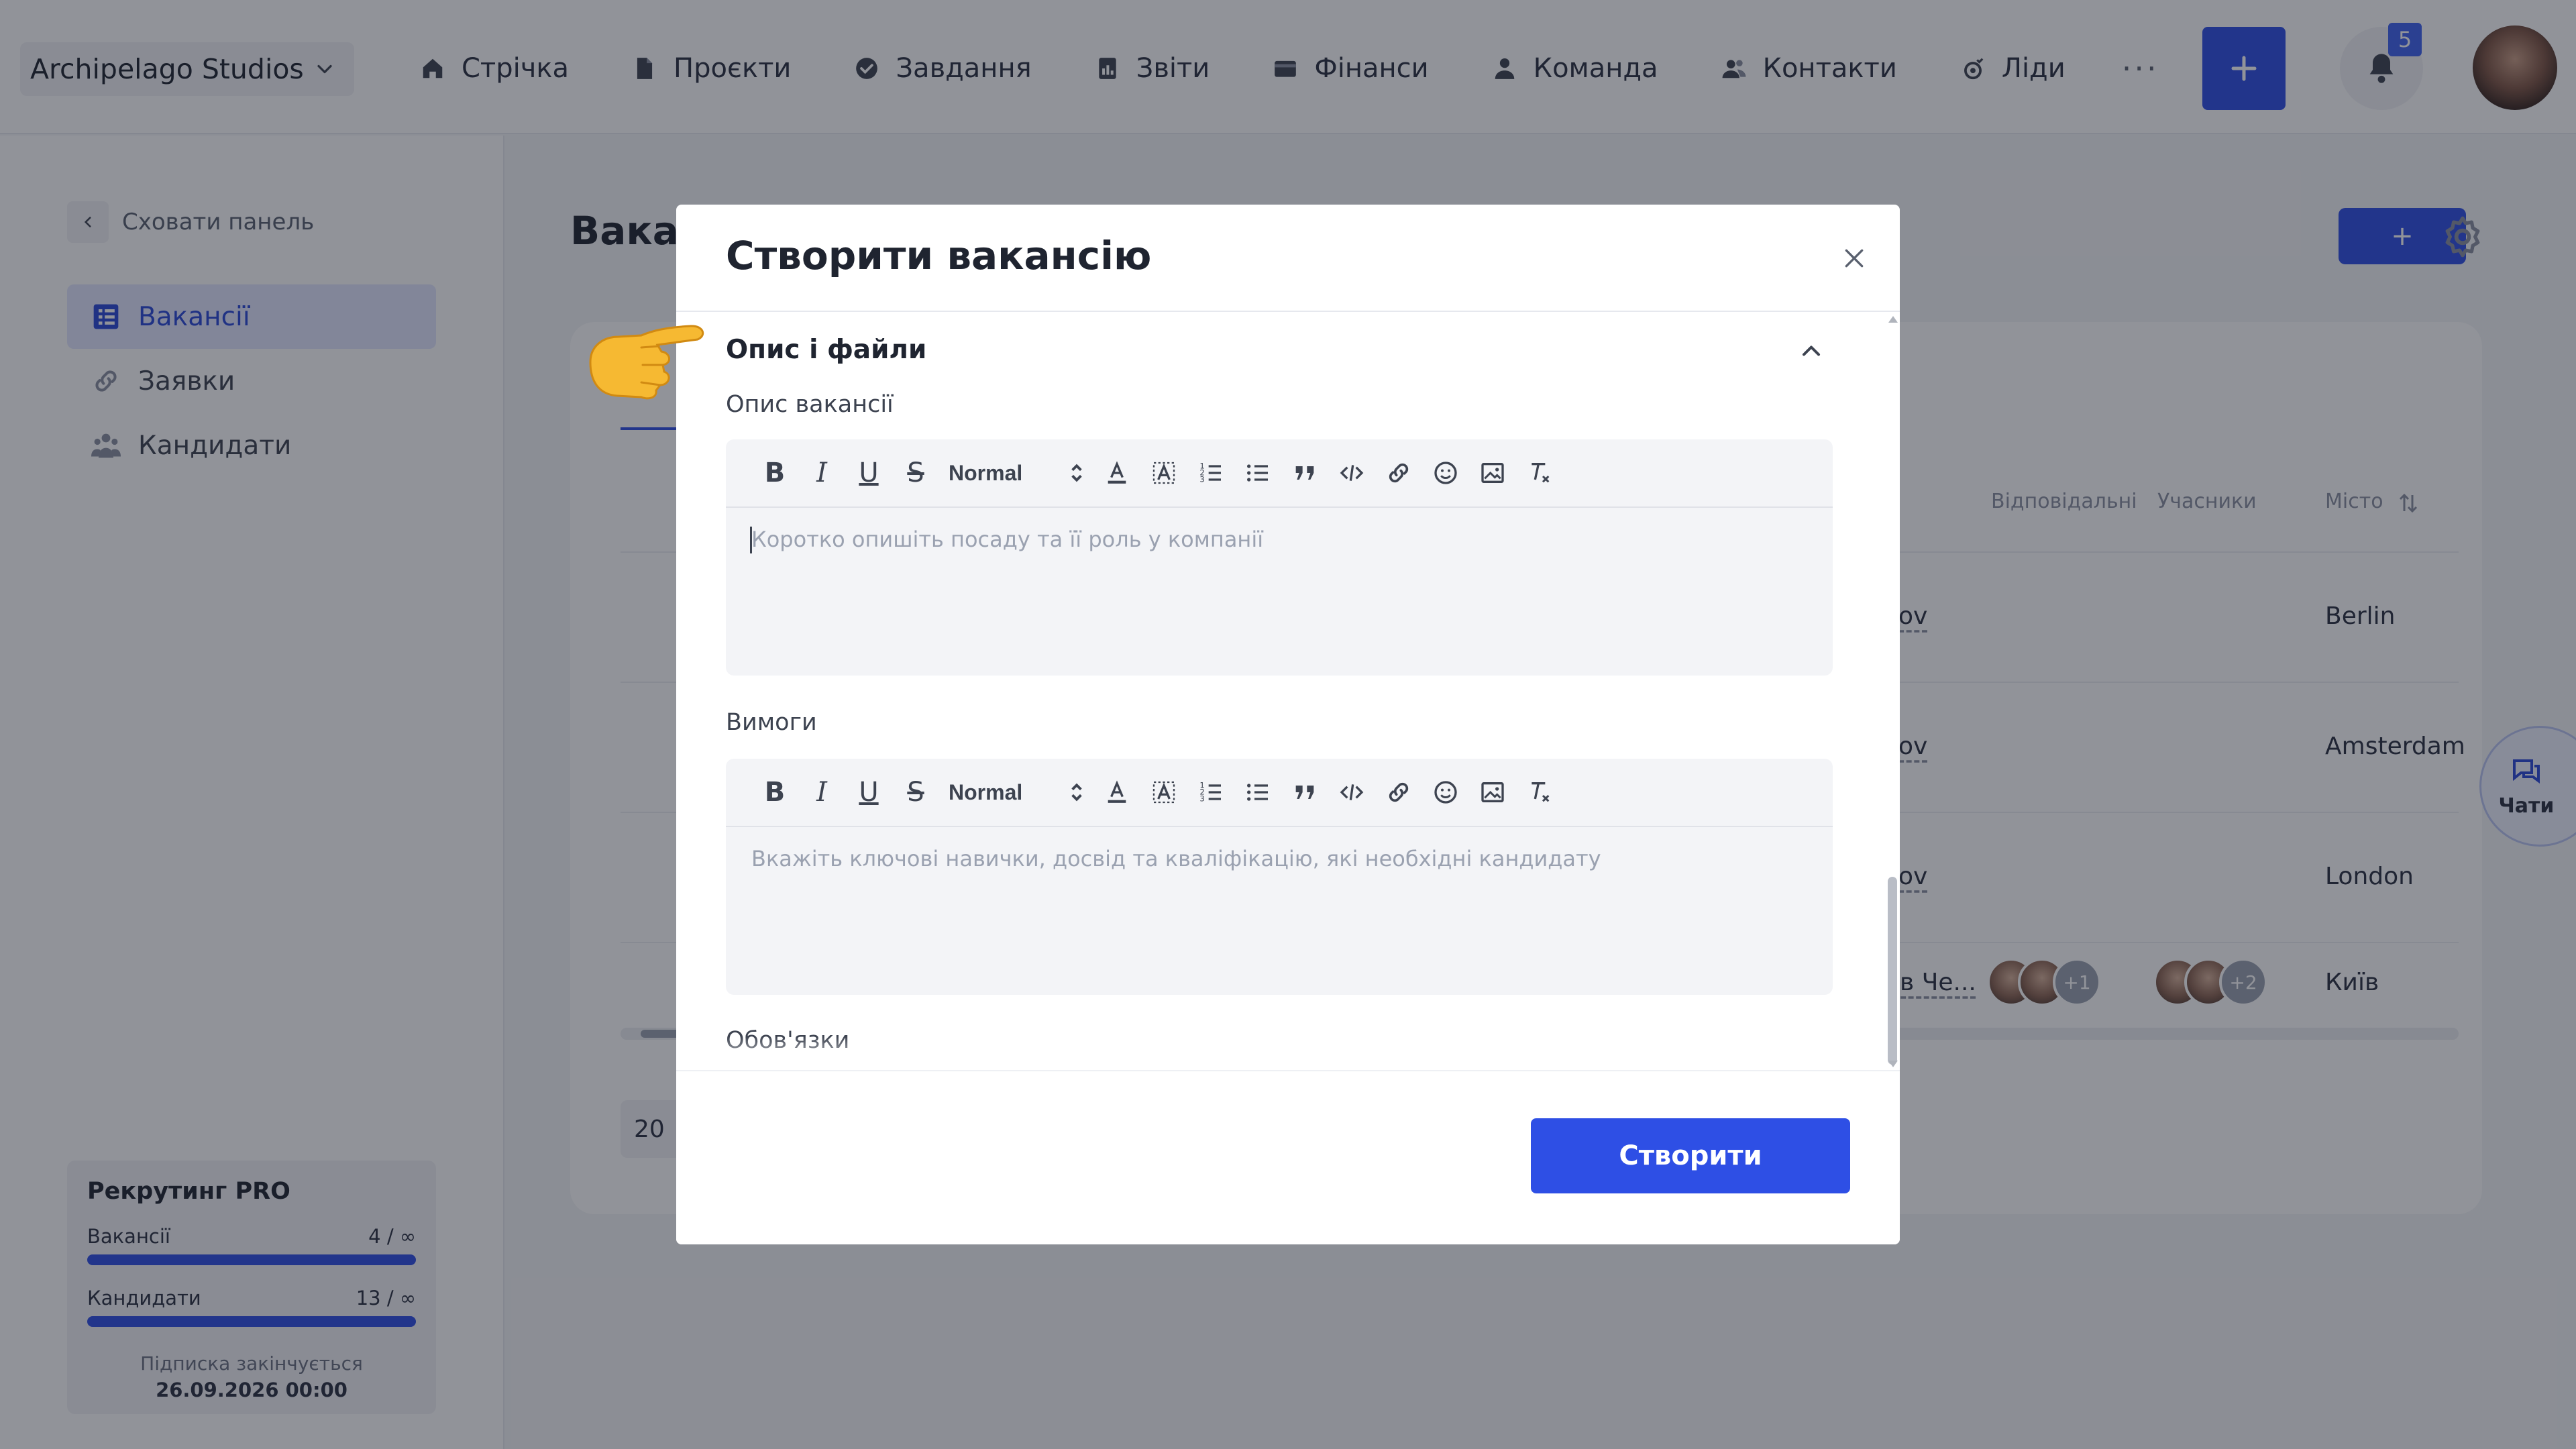  I want to click on scroll-fade, so click(1280, 1053).